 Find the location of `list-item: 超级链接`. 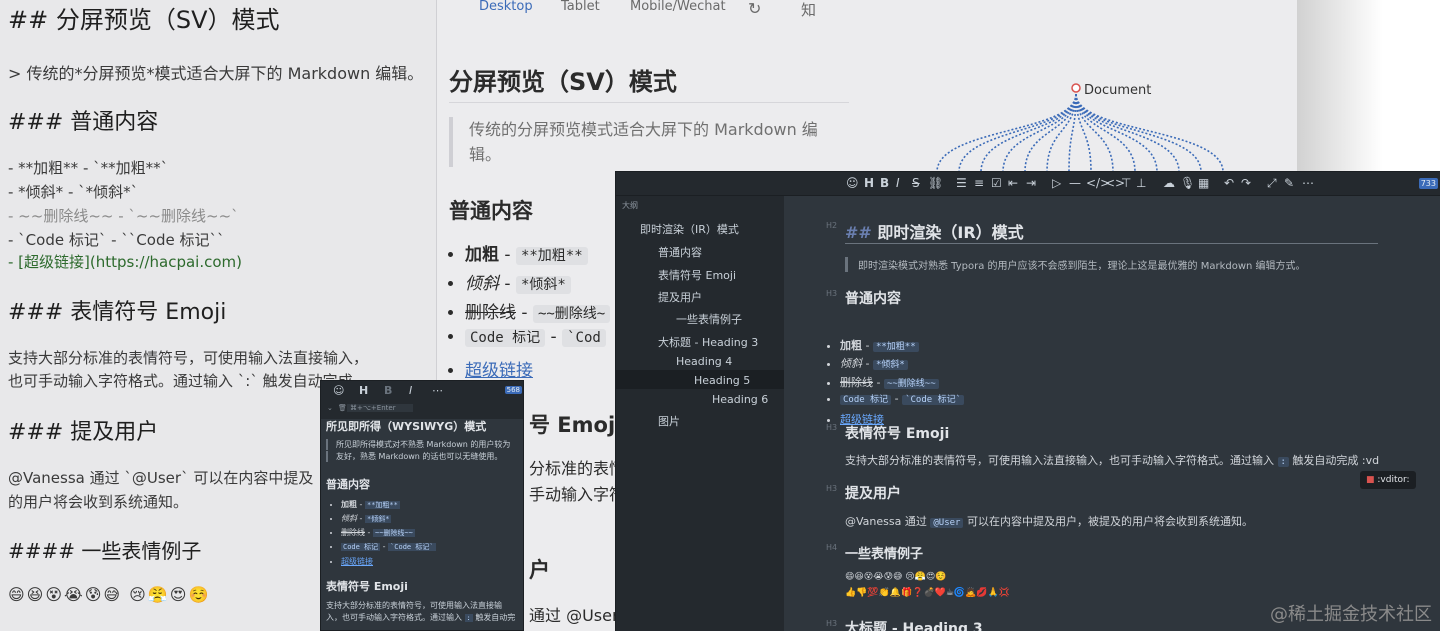

list-item: 超级链接 is located at coordinates (388, 563).